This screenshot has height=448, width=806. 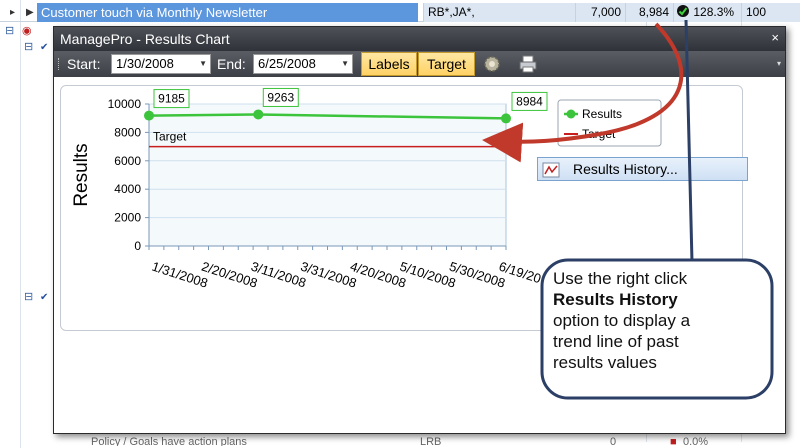 I want to click on callout-line: results values, so click(x=605, y=362).